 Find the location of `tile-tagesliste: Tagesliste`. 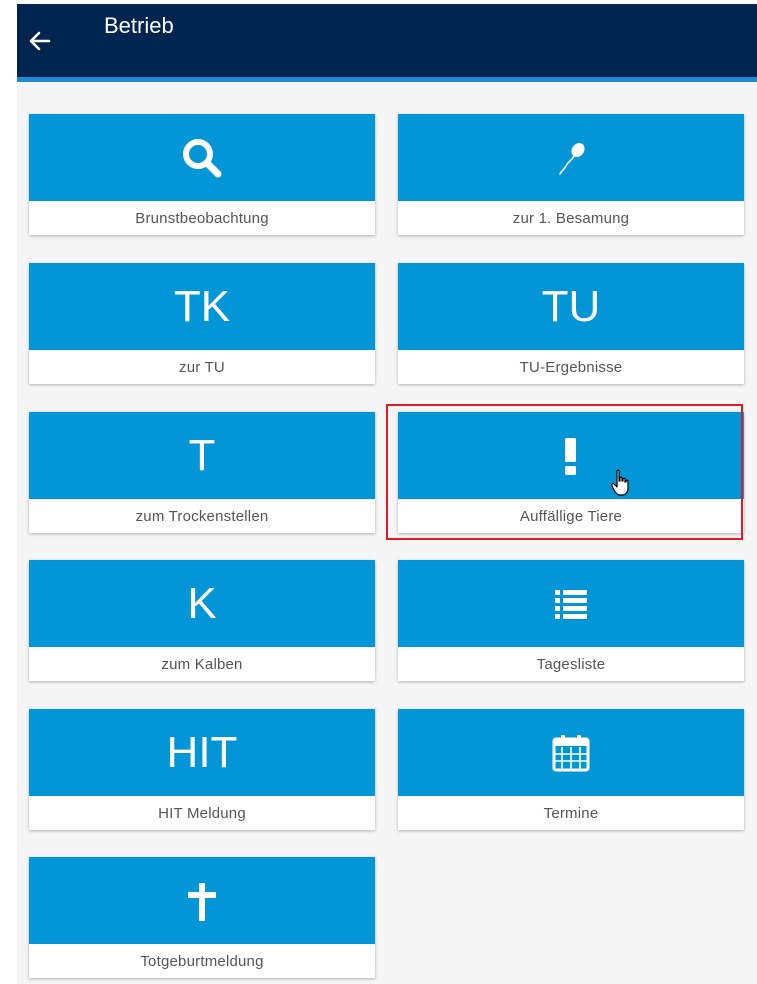

tile-tagesliste: Tagesliste is located at coordinates (571, 620).